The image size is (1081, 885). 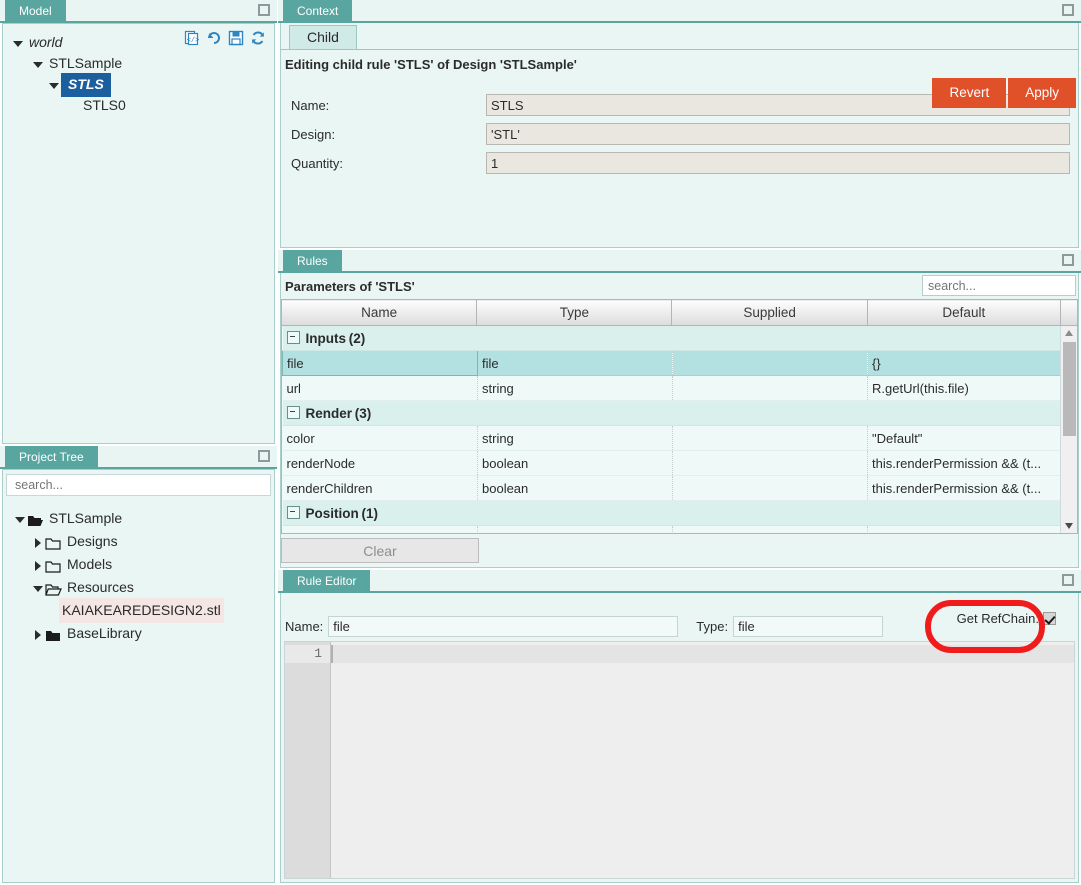 I want to click on project-panel-tabbar: Project Tree, so click(x=138, y=457).